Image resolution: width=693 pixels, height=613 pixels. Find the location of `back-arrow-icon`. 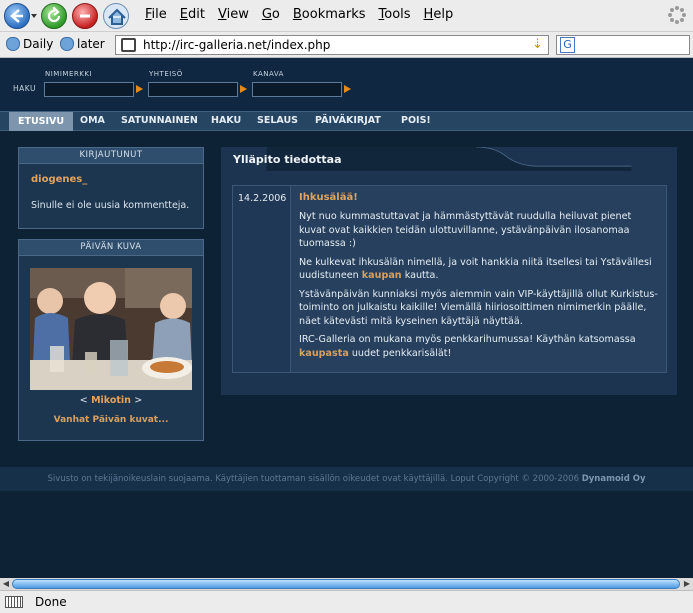

back-arrow-icon is located at coordinates (16, 16).